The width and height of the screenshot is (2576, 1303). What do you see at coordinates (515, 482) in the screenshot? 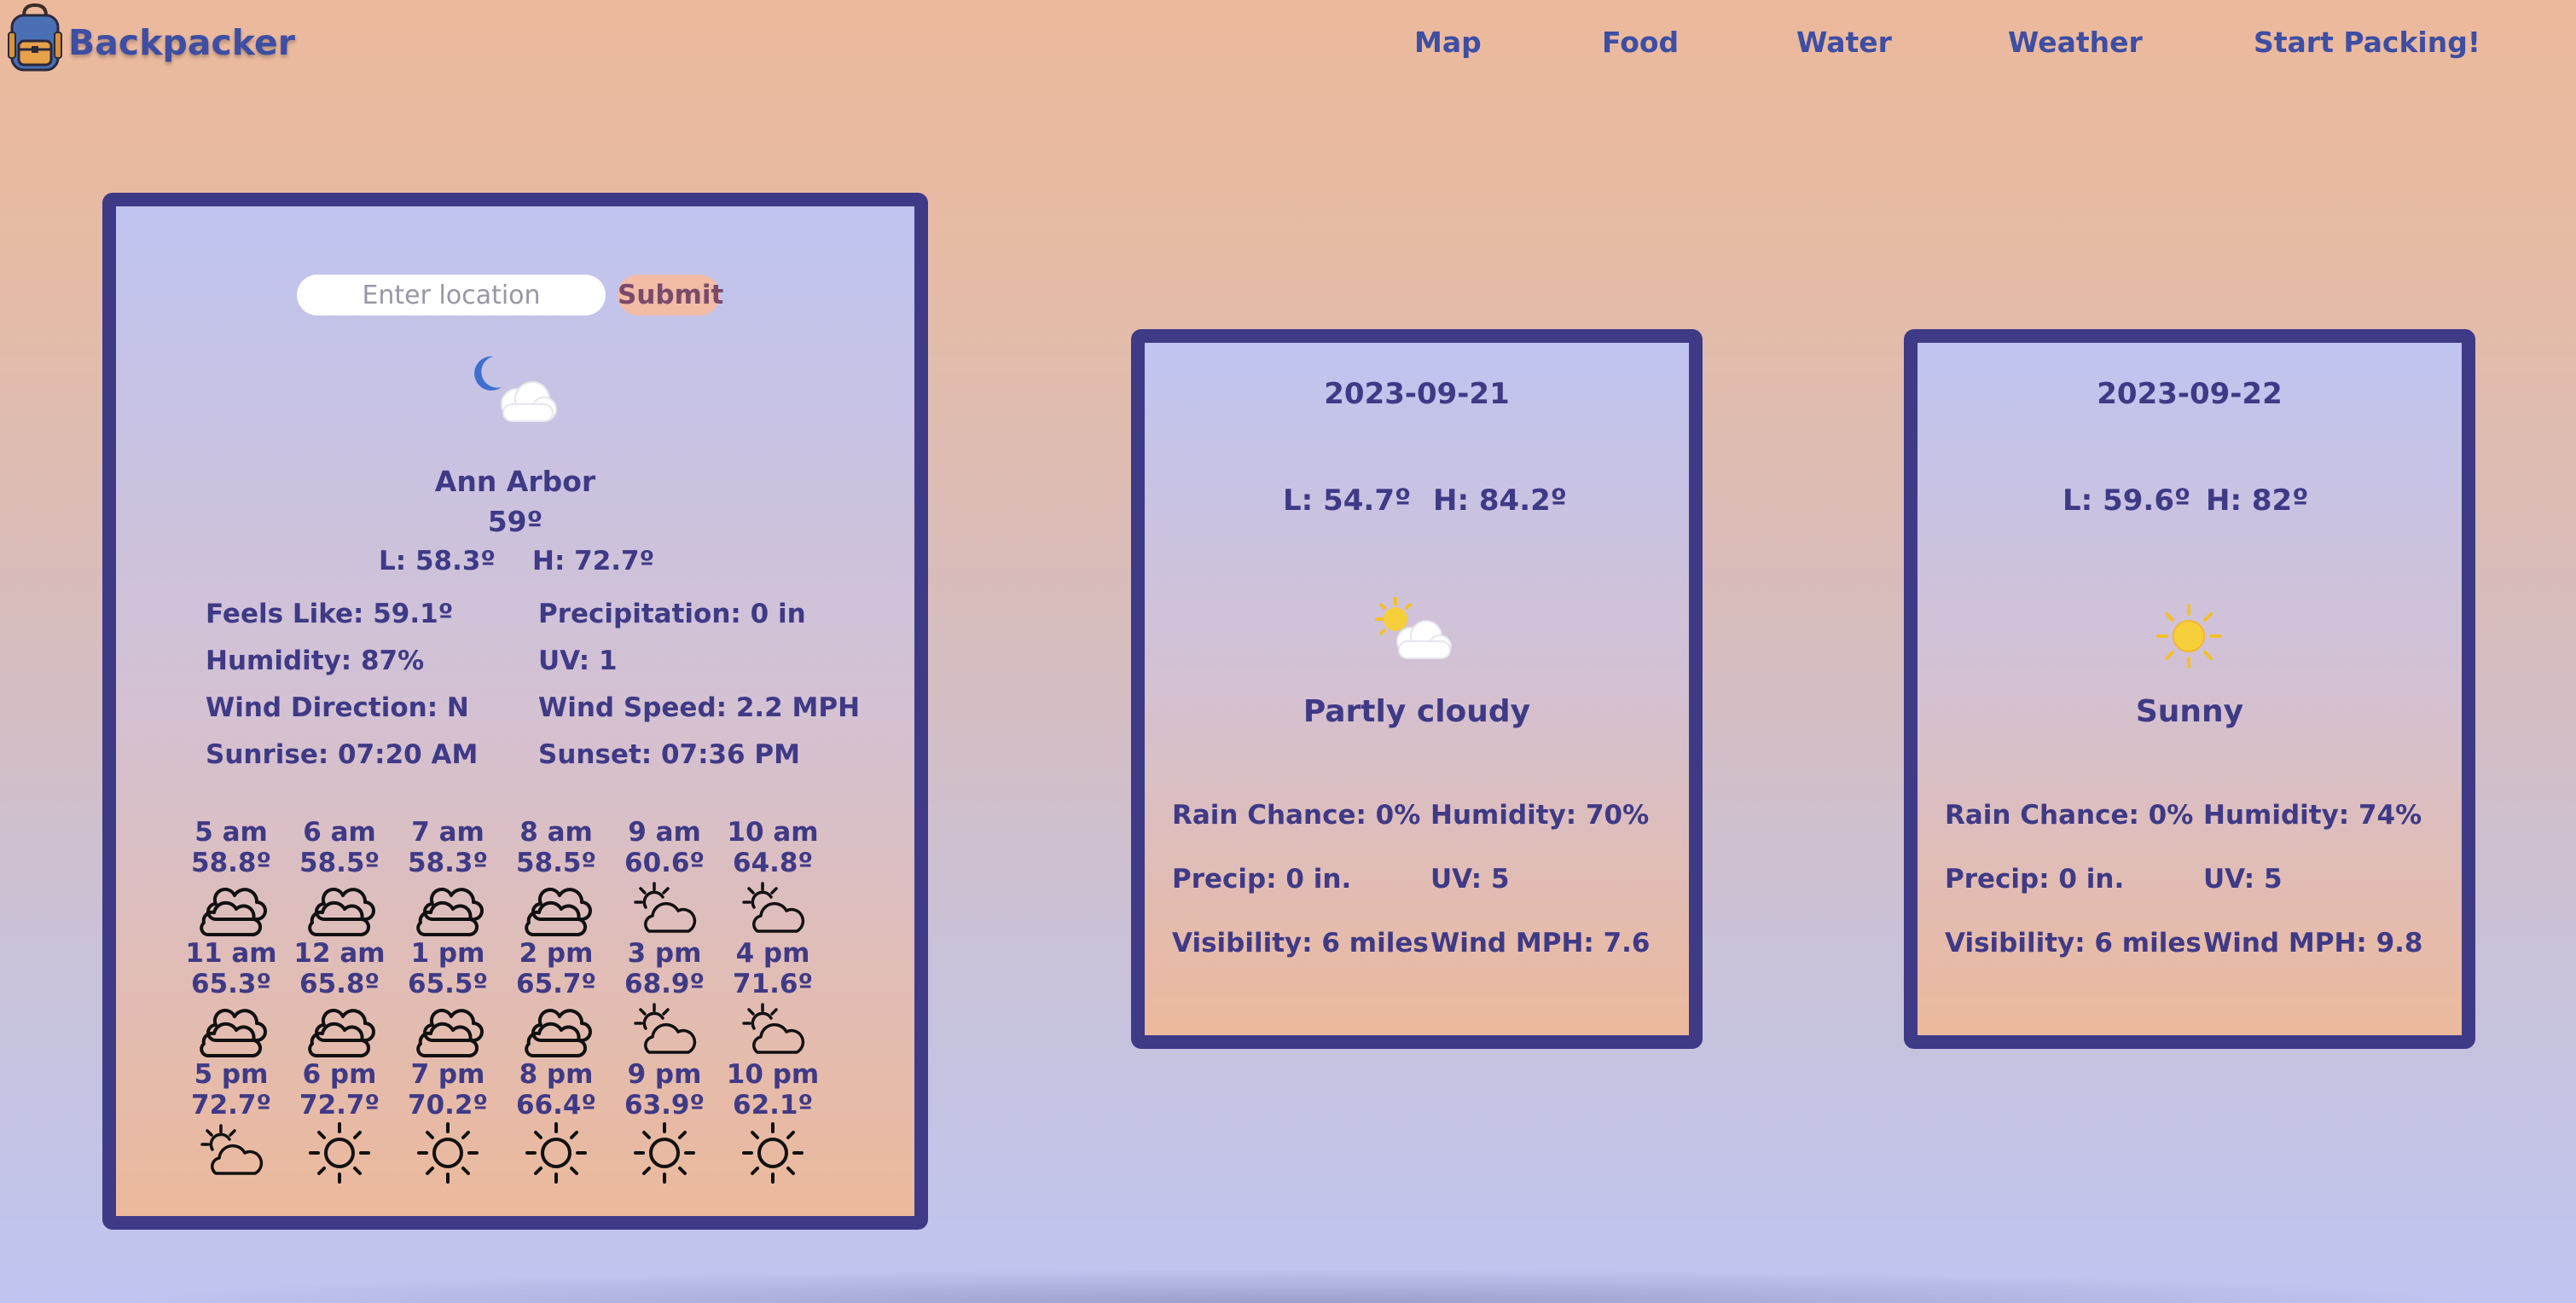
I see `location-name: Ann Arbor` at bounding box center [515, 482].